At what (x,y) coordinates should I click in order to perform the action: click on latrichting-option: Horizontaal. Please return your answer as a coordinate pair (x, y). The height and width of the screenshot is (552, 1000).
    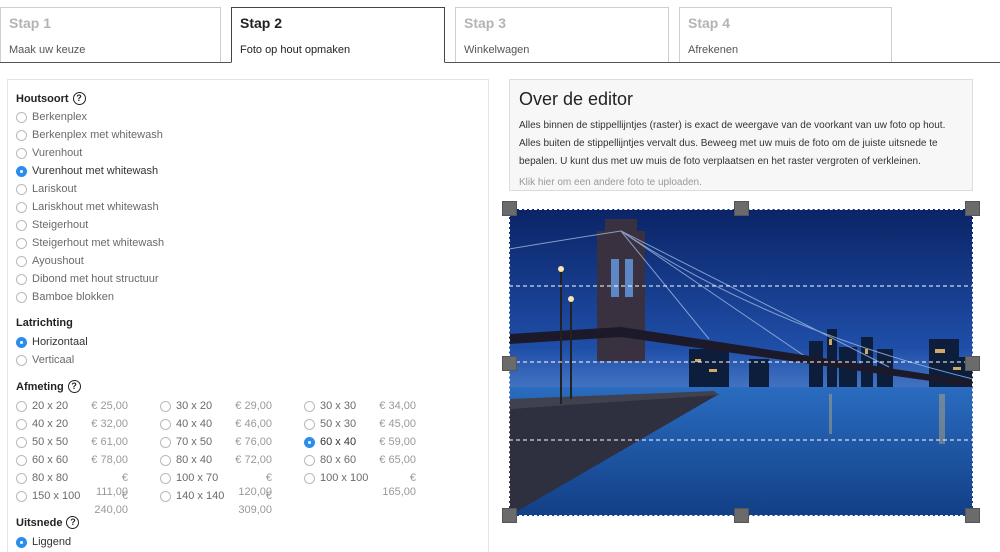
    Looking at the image, I should click on (52, 342).